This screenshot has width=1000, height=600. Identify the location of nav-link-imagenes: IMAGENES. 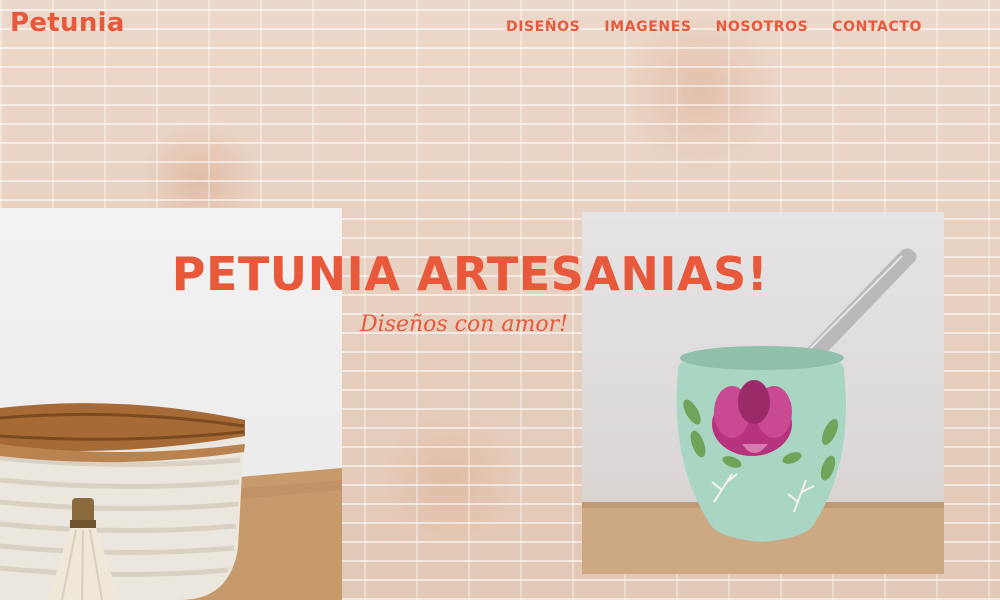
(647, 27).